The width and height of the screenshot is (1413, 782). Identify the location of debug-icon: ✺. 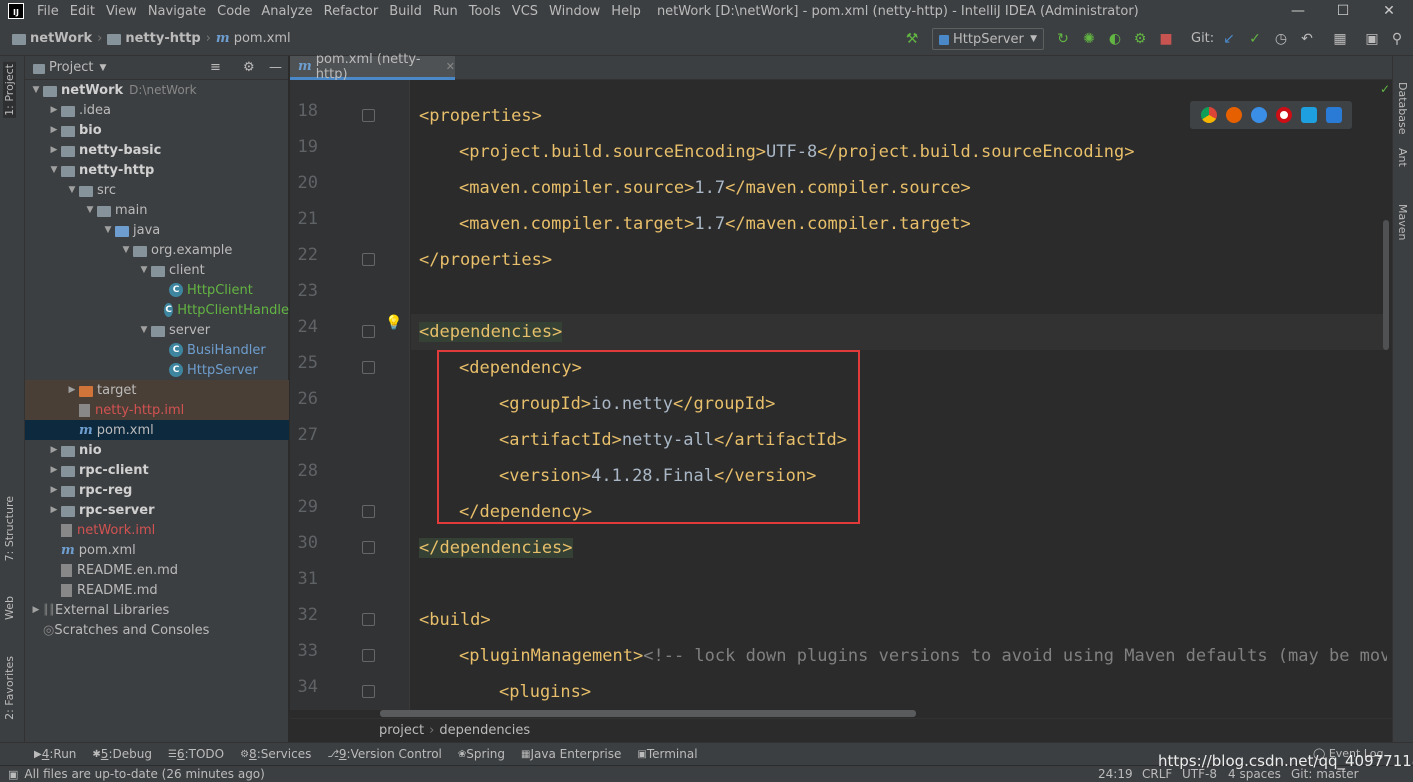
(1089, 39).